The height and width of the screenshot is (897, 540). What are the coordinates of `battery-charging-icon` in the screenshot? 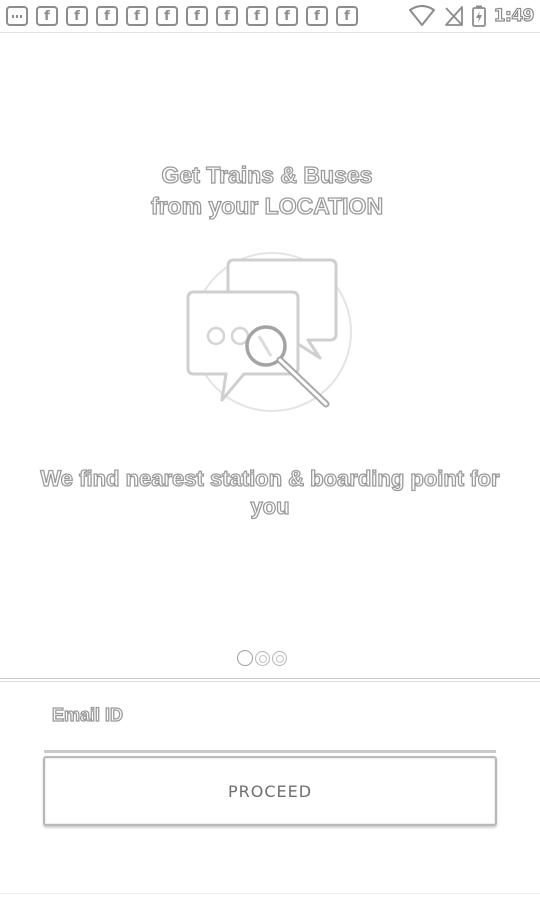 It's located at (478, 16).